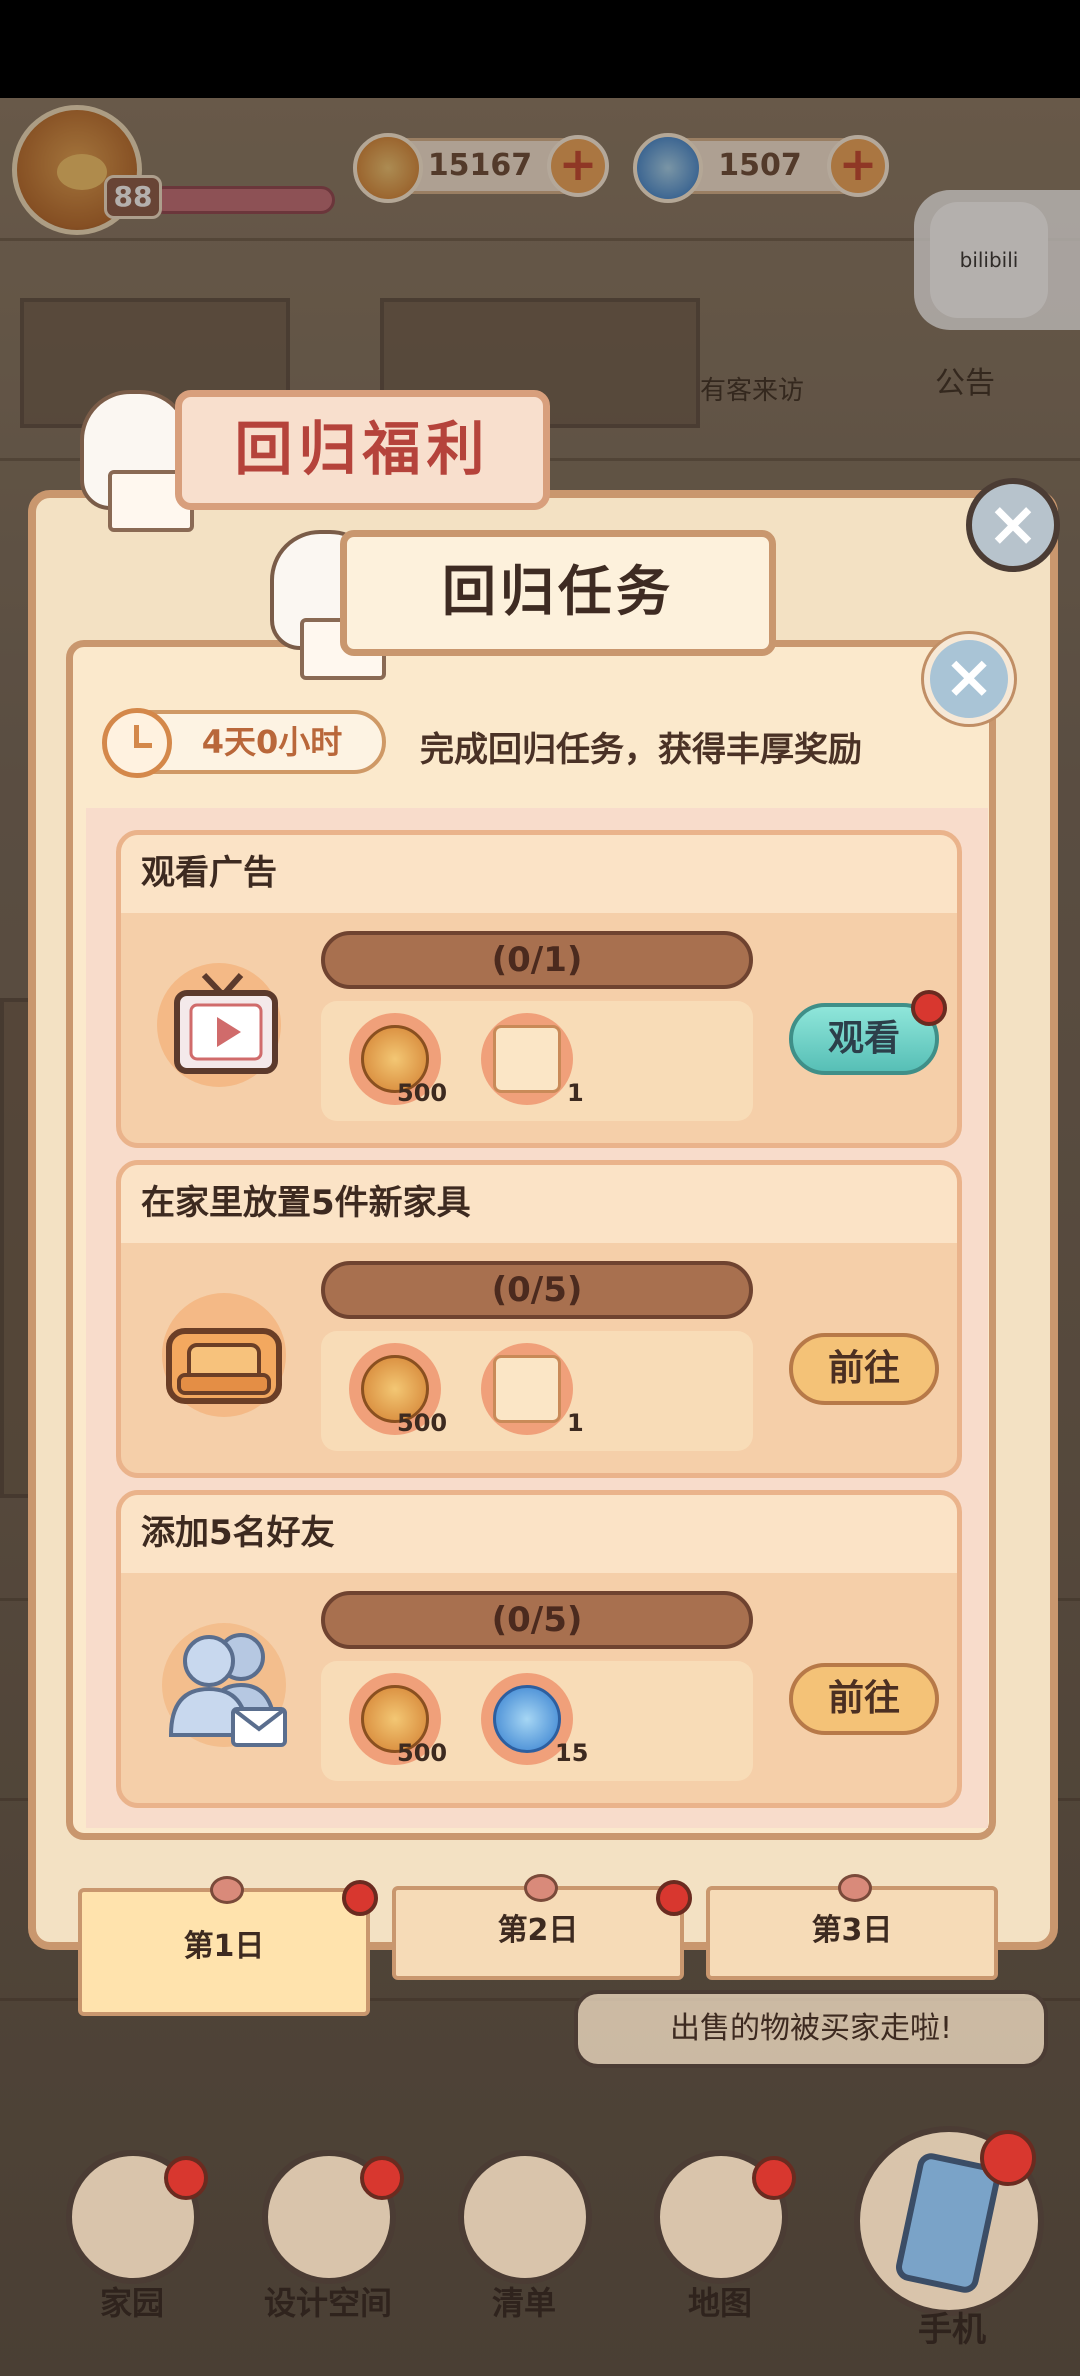  What do you see at coordinates (852, 1930) in the screenshot?
I see `tab-label: 第3日` at bounding box center [852, 1930].